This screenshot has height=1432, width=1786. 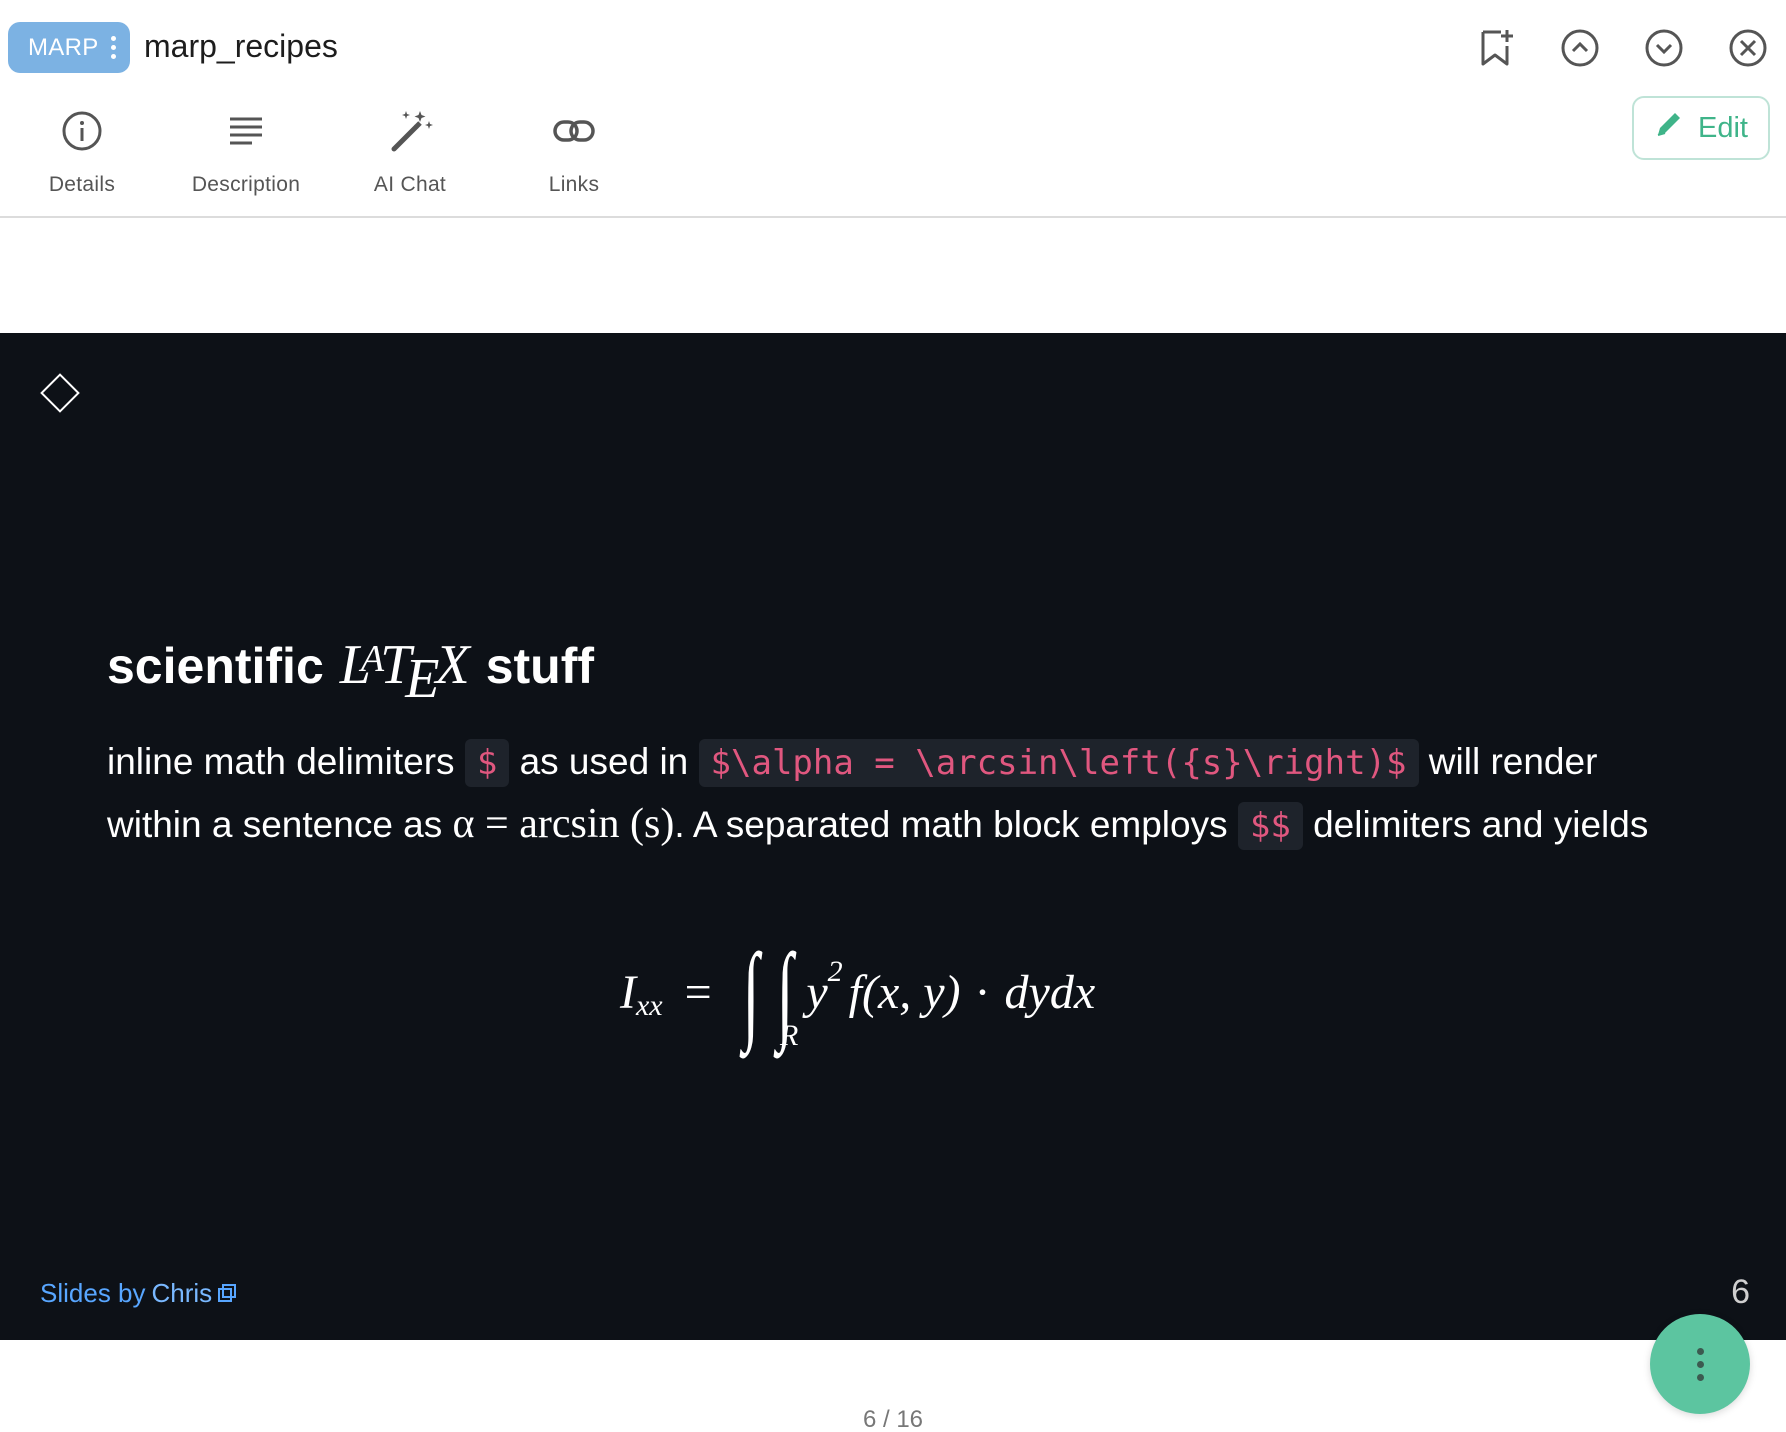 I want to click on page-indicator: 6 / 16, so click(x=893, y=1419).